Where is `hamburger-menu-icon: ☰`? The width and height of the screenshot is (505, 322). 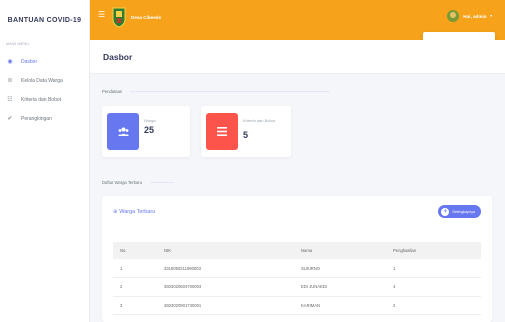
hamburger-menu-icon: ☰ is located at coordinates (101, 14).